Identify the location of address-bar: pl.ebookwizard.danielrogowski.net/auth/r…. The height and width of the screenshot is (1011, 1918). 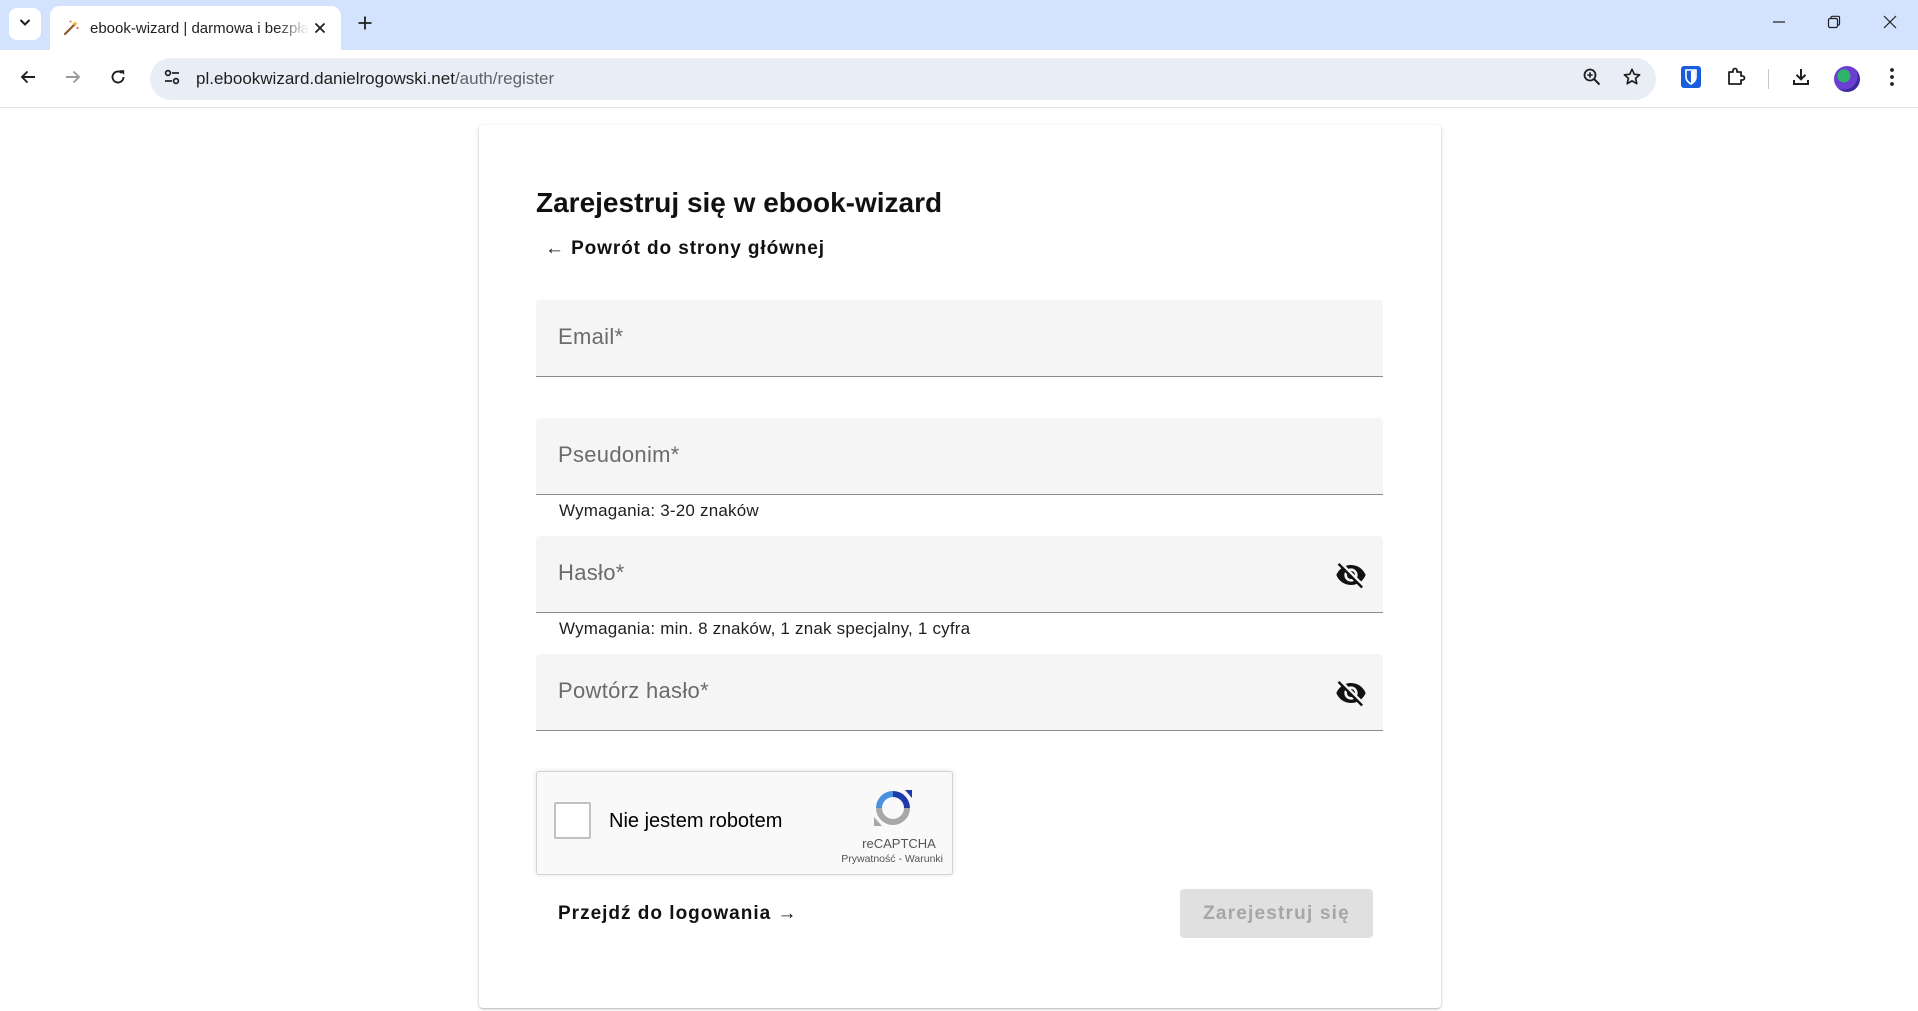
(903, 79).